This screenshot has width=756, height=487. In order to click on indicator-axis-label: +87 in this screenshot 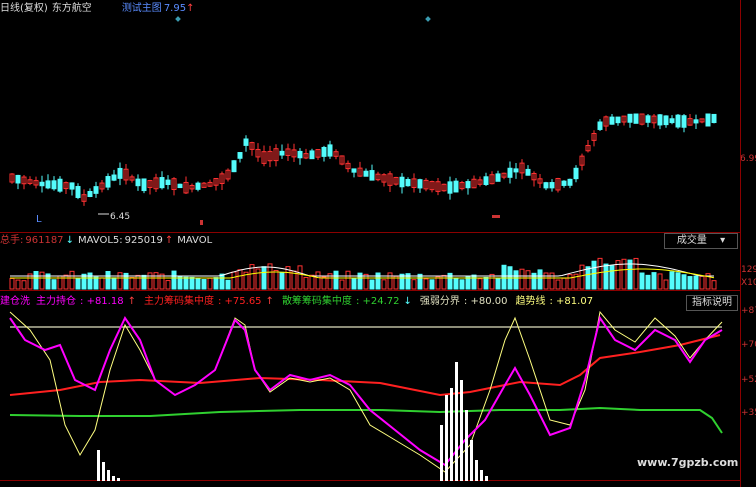, I will do `click(748, 311)`.